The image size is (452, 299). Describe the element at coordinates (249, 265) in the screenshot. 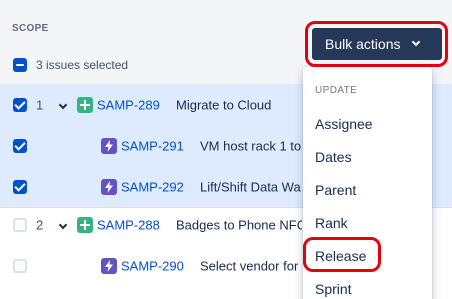

I see `issue-summary: Select vendor for` at that location.